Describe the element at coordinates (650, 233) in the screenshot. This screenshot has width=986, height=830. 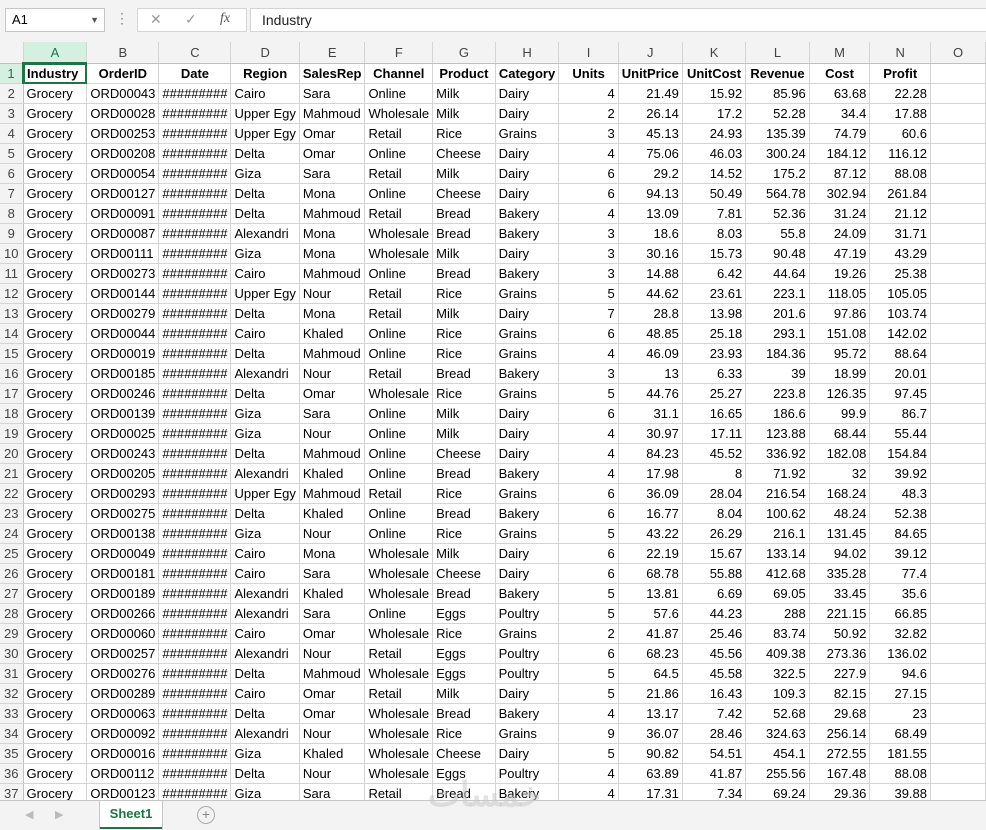
I see `cell: 18.6` at that location.